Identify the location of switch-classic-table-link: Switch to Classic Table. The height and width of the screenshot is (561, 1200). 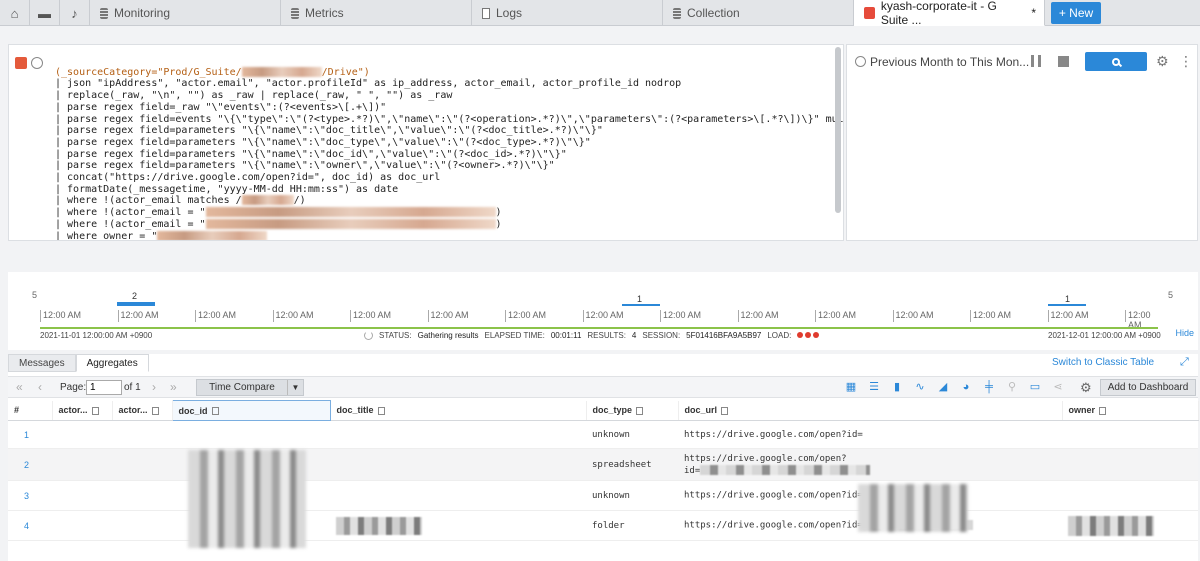
(1103, 362).